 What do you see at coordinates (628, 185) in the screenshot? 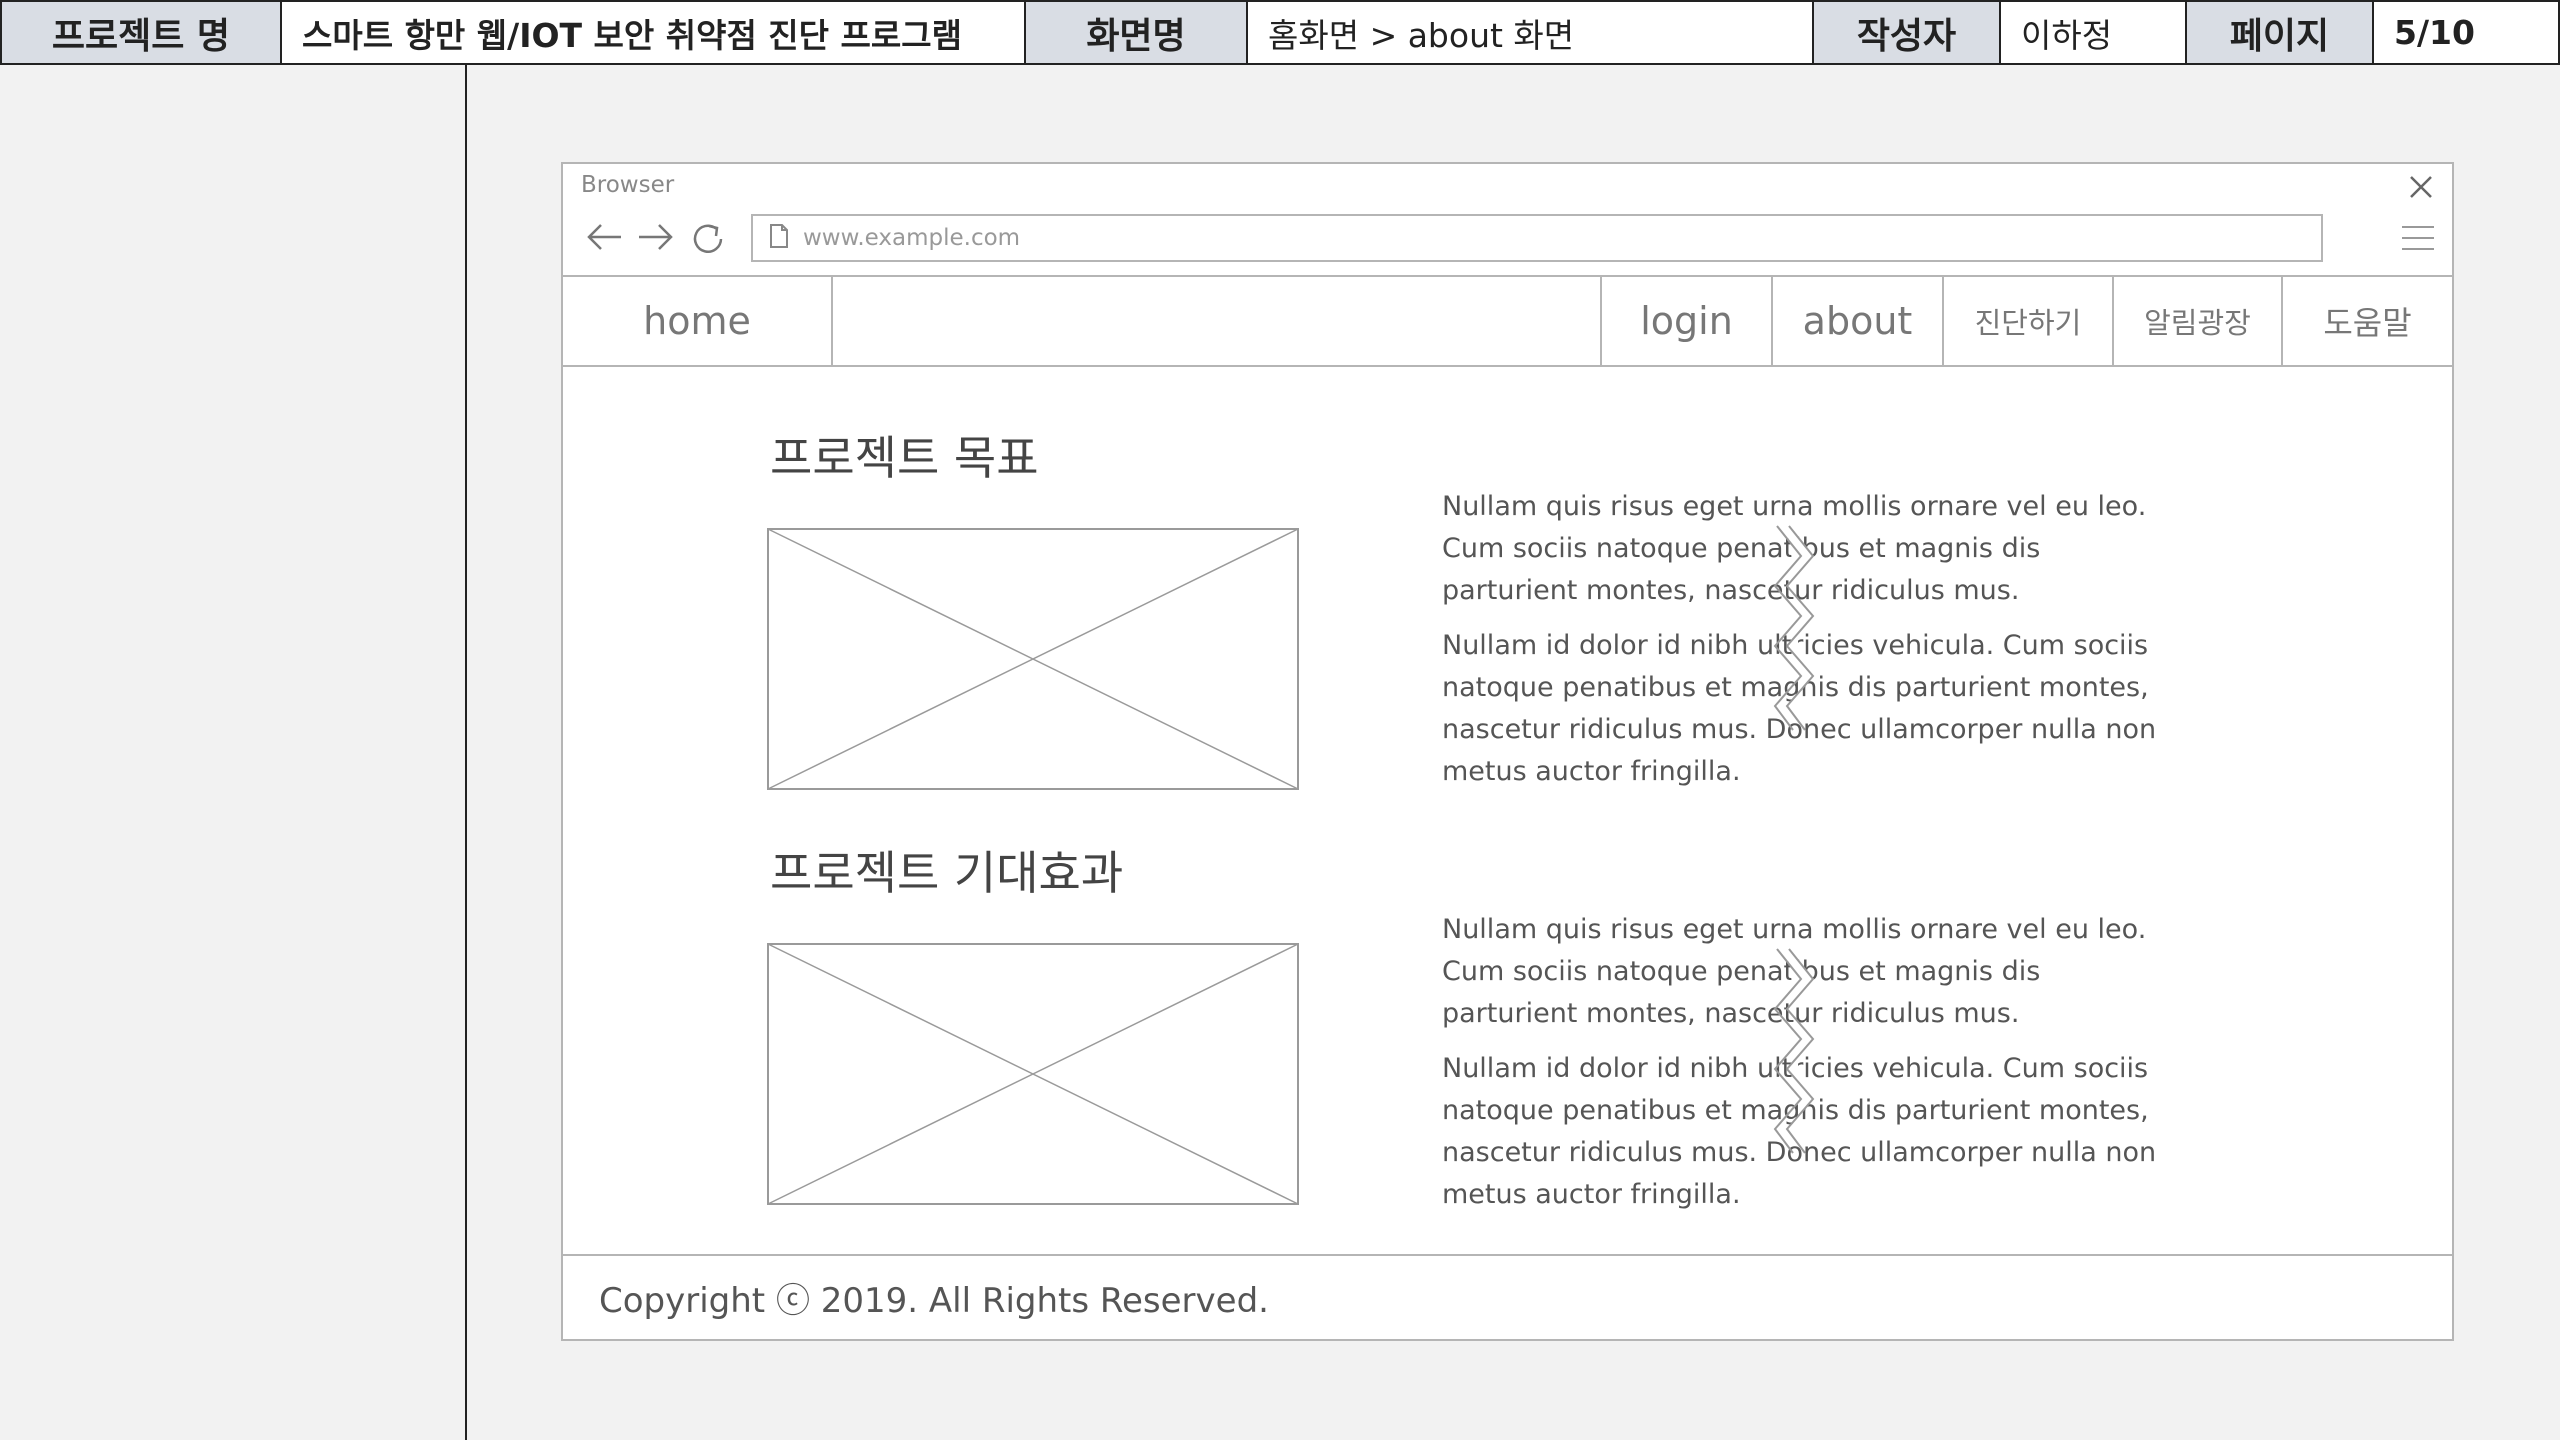
I see `browser-title: Browser` at bounding box center [628, 185].